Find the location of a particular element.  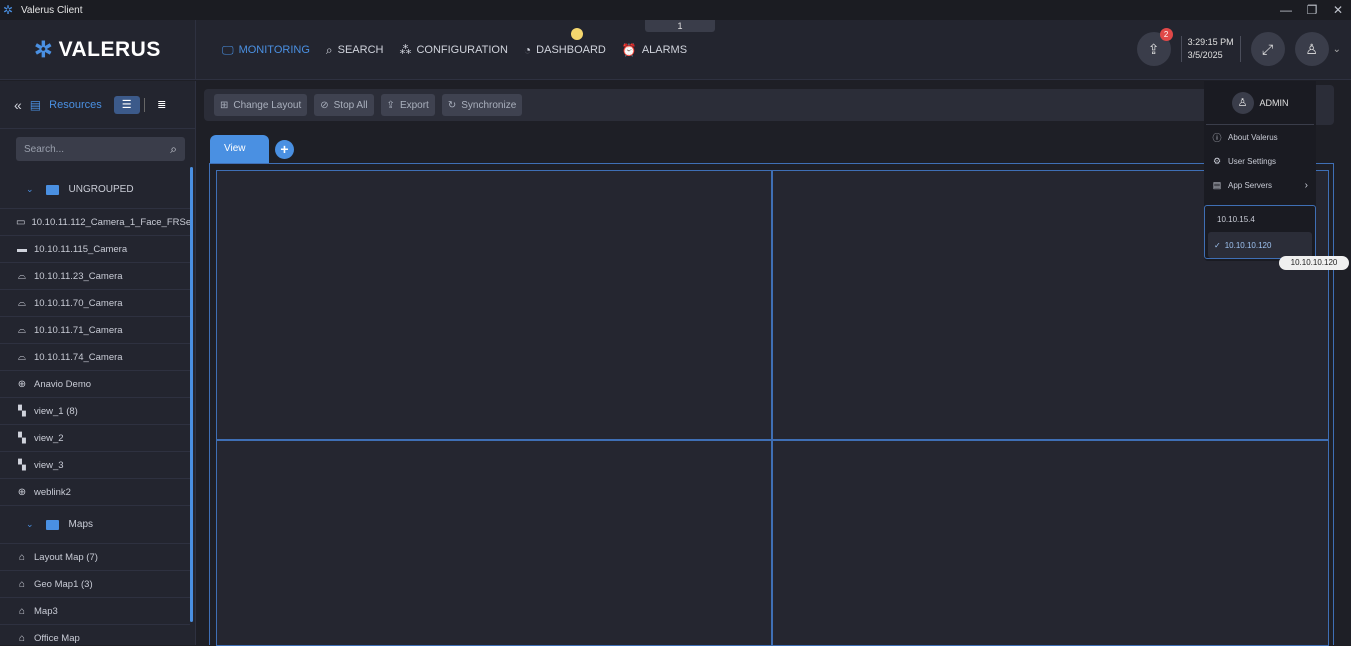

tree-item: ⌓ 10.10.11.74_Camera is located at coordinates (95, 357).